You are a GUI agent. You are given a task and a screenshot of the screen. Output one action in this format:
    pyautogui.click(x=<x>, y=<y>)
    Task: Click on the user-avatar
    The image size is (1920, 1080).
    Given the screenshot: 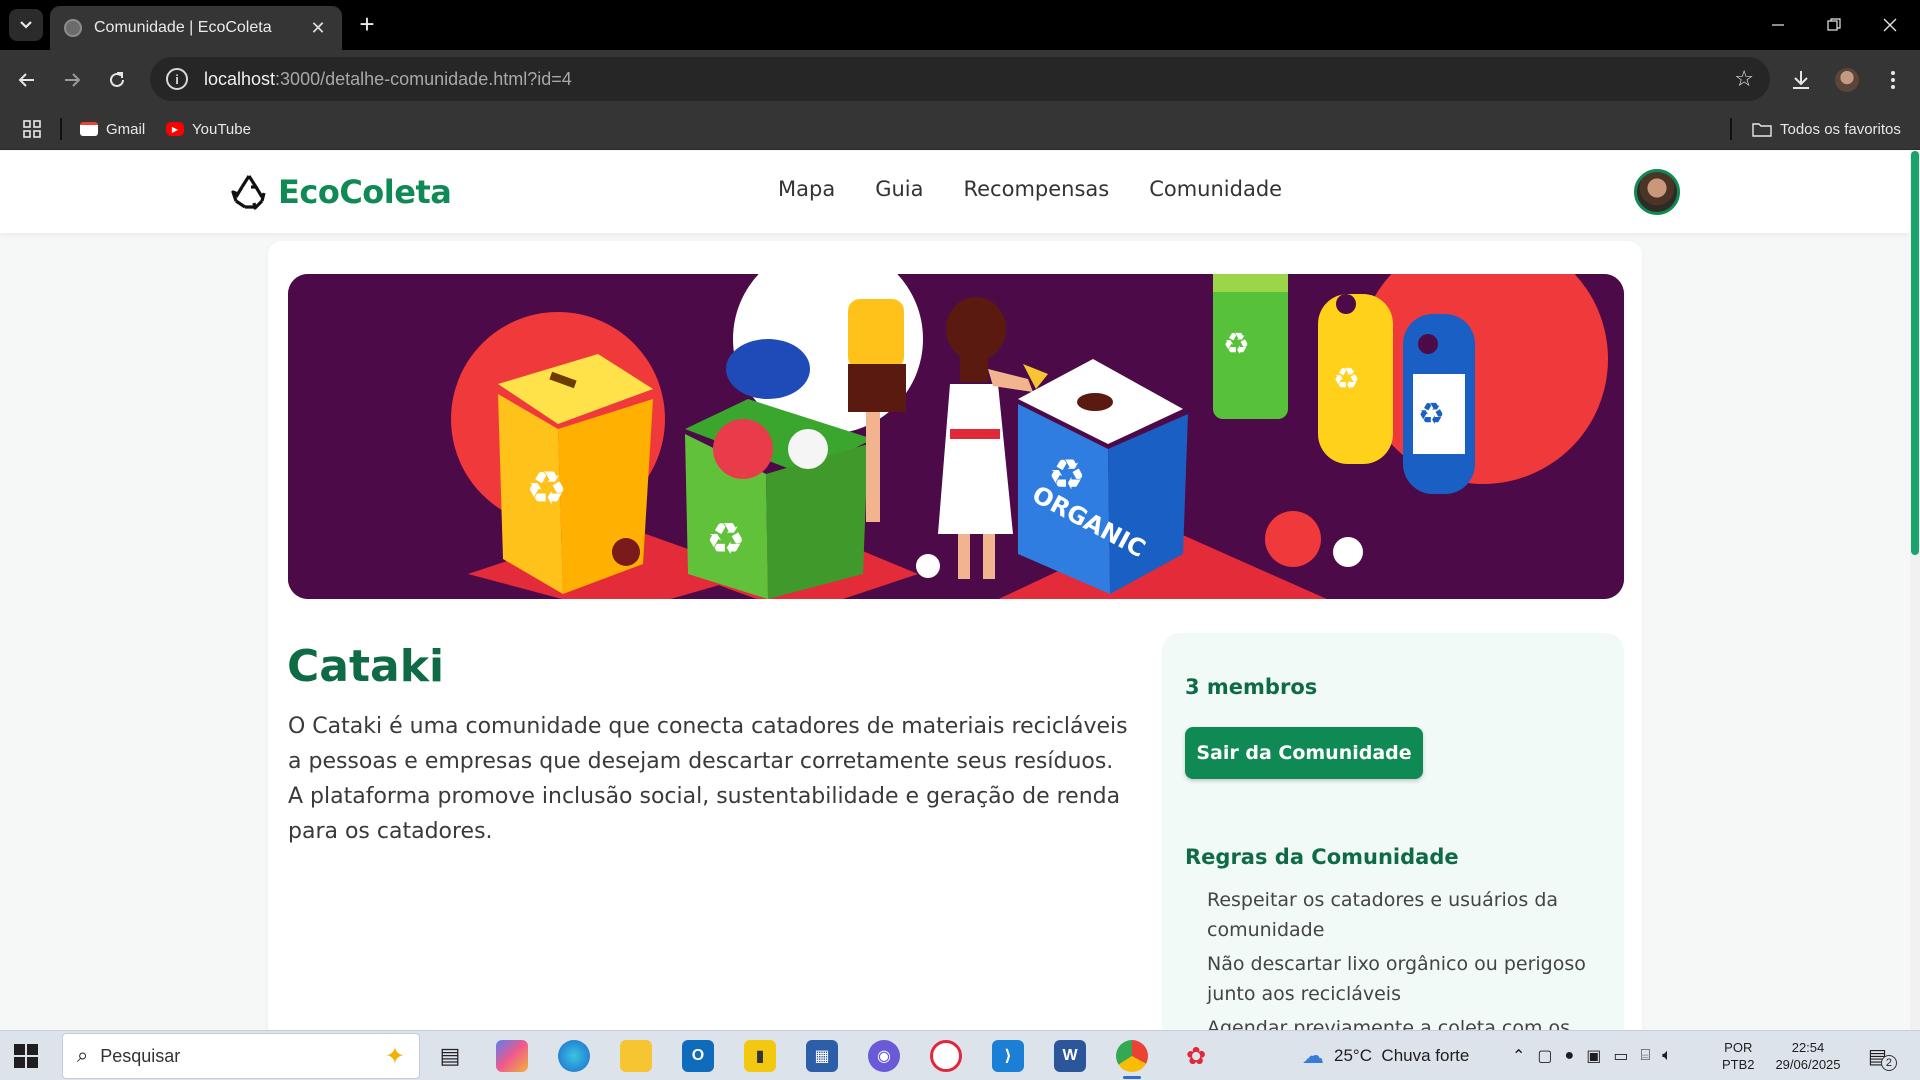 What is the action you would take?
    pyautogui.click(x=1657, y=192)
    